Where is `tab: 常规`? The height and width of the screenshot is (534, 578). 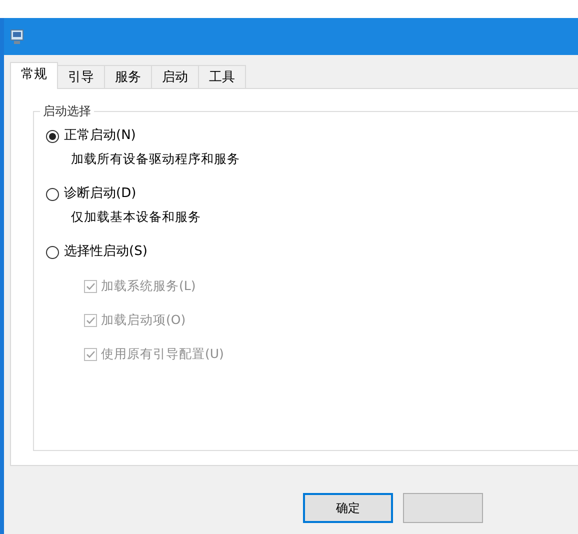 tab: 常规 is located at coordinates (34, 75).